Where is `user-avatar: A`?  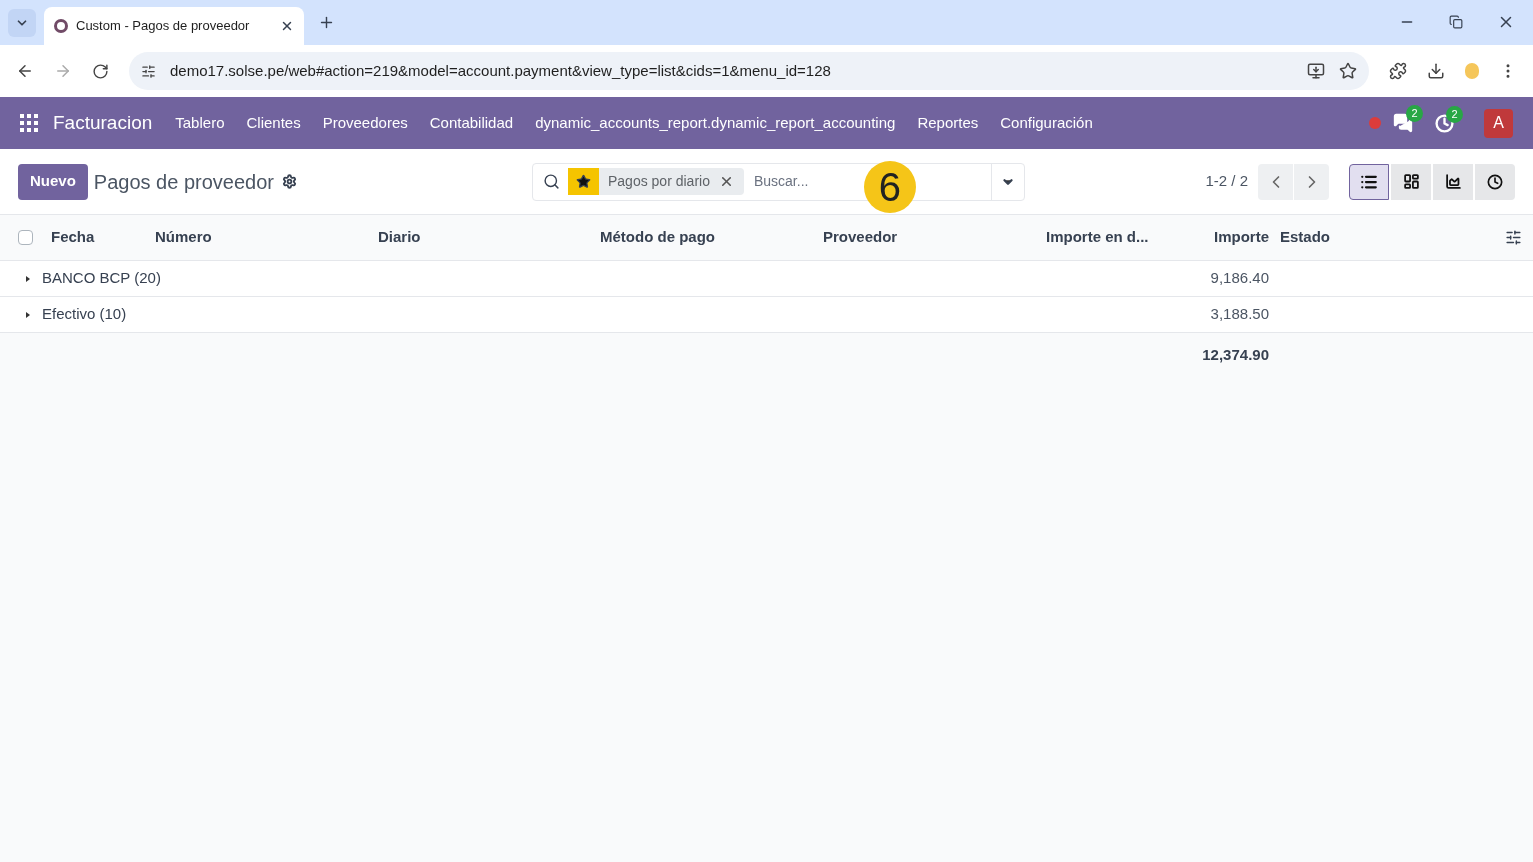
user-avatar: A is located at coordinates (1498, 123).